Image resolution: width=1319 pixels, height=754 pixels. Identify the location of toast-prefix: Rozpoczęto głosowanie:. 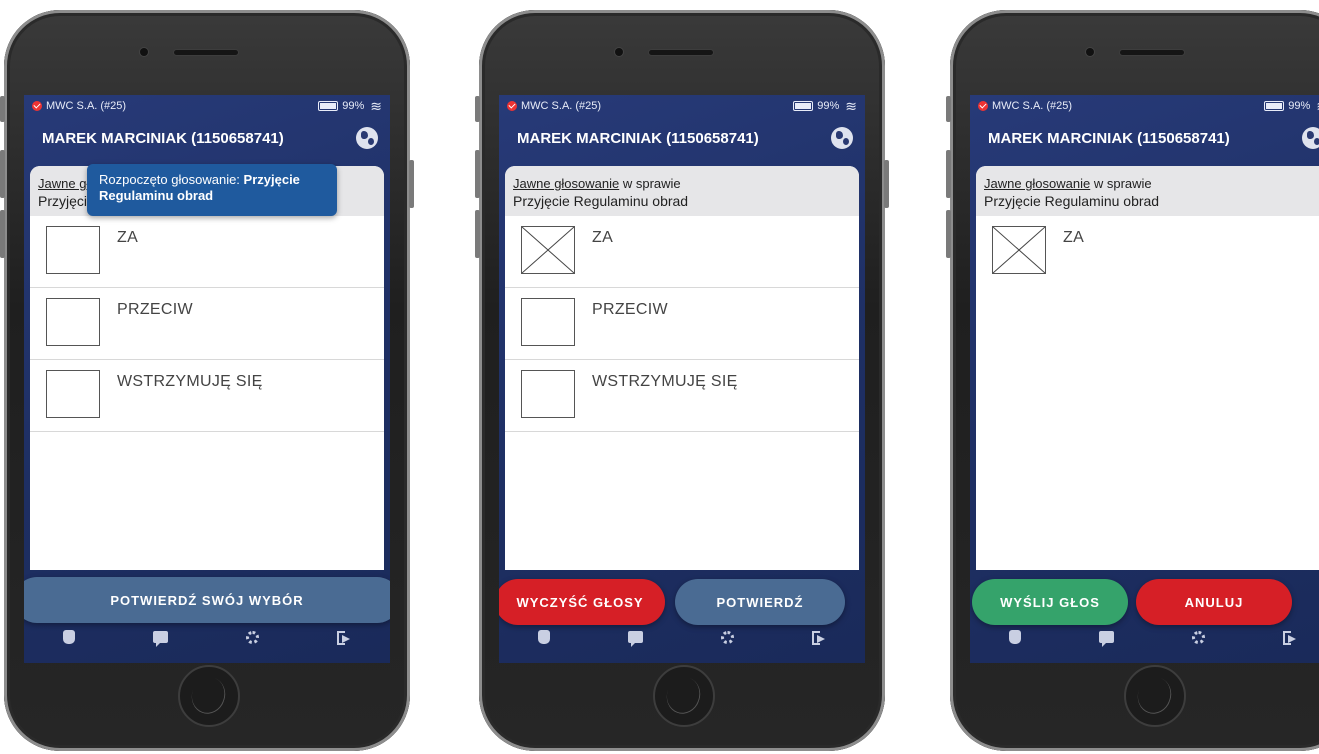
(171, 179).